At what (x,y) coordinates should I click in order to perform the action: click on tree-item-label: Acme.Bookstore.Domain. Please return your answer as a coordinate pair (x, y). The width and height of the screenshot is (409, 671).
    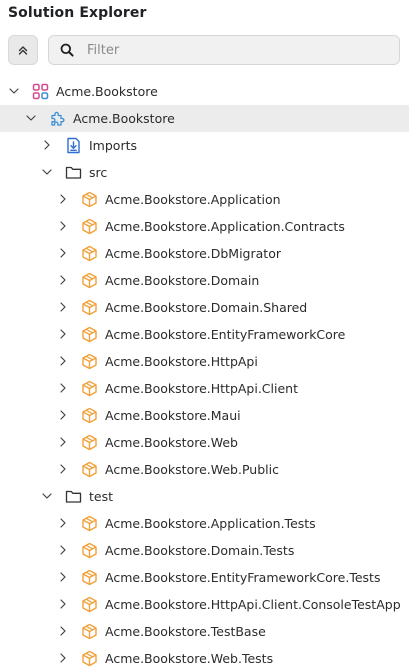
    Looking at the image, I should click on (182, 280).